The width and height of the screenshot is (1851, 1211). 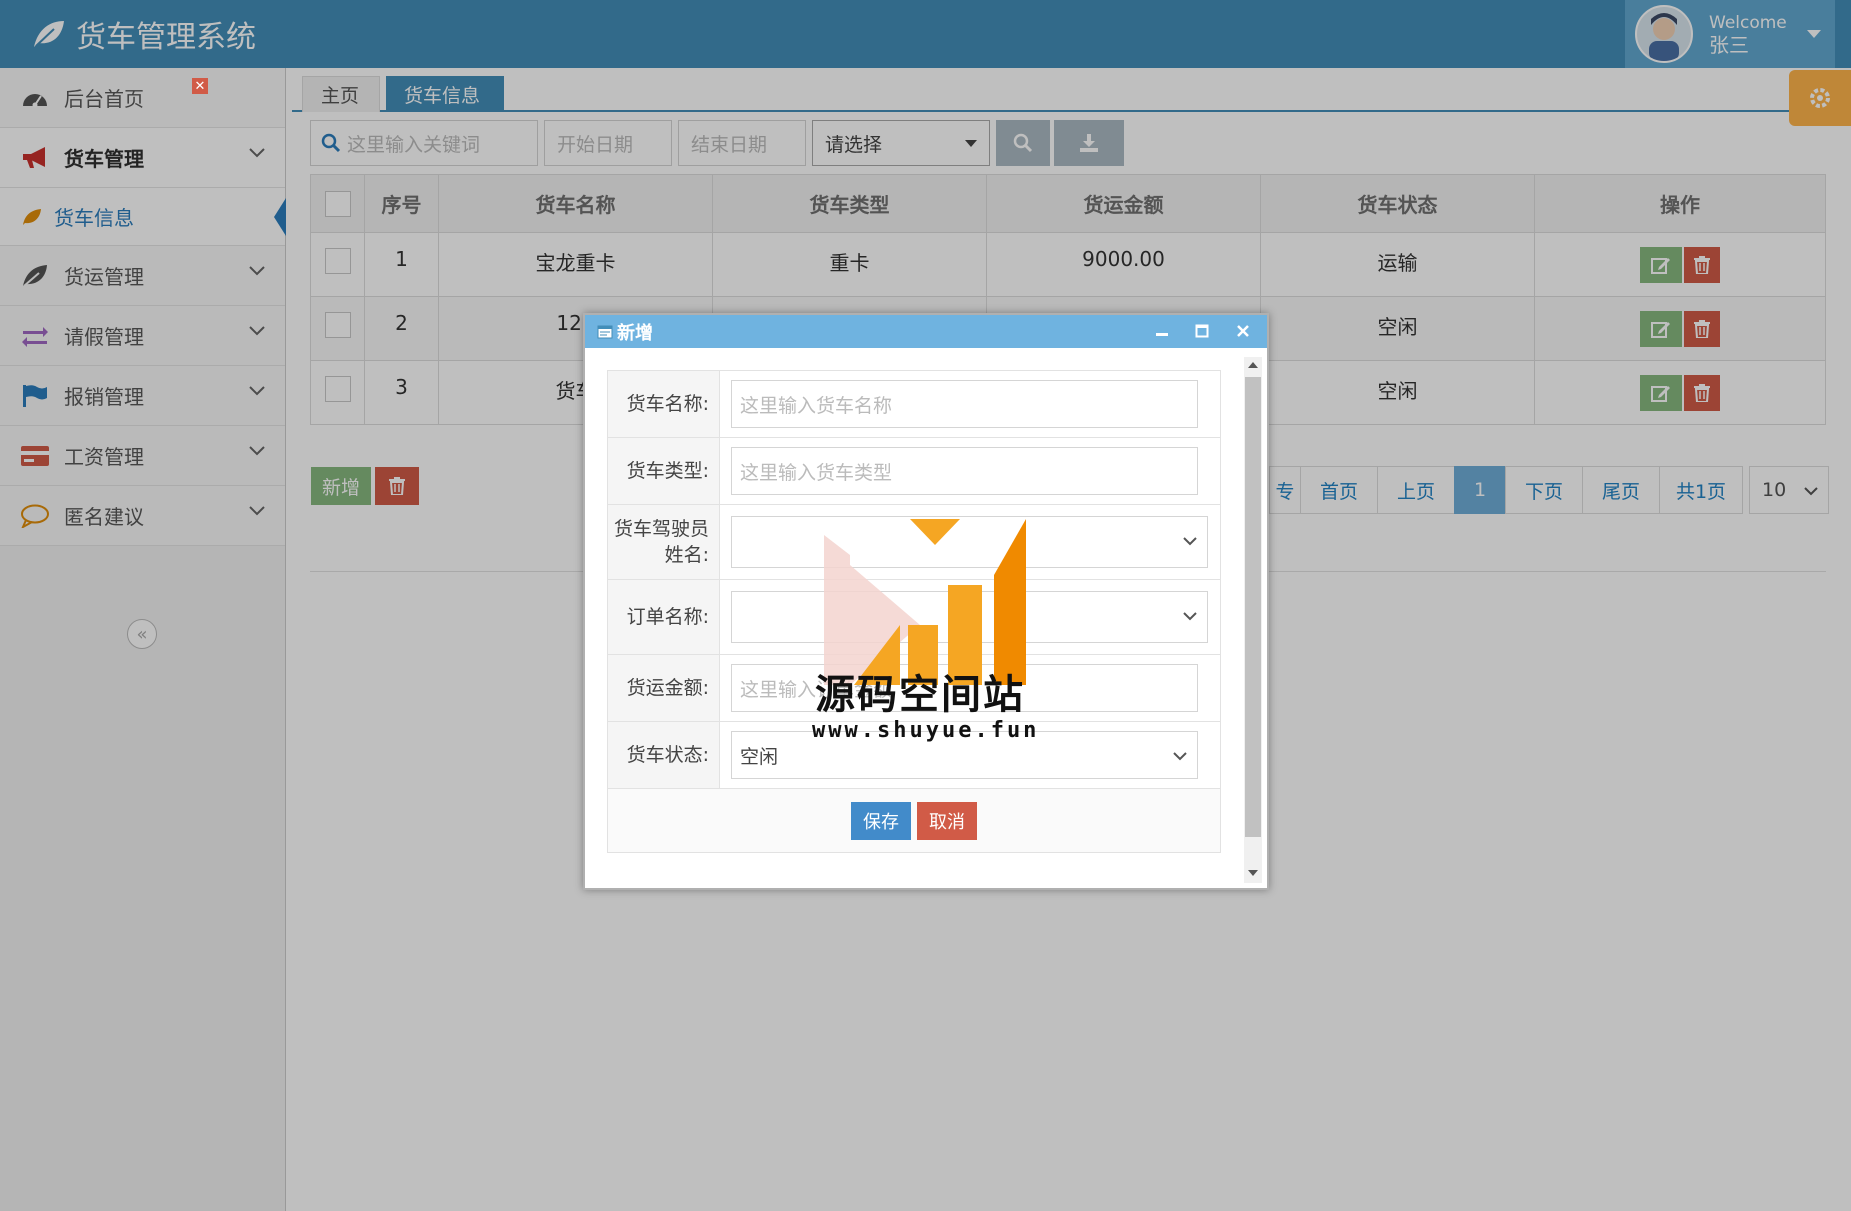 What do you see at coordinates (664, 404) in the screenshot?
I see `field-label: 货车名称:` at bounding box center [664, 404].